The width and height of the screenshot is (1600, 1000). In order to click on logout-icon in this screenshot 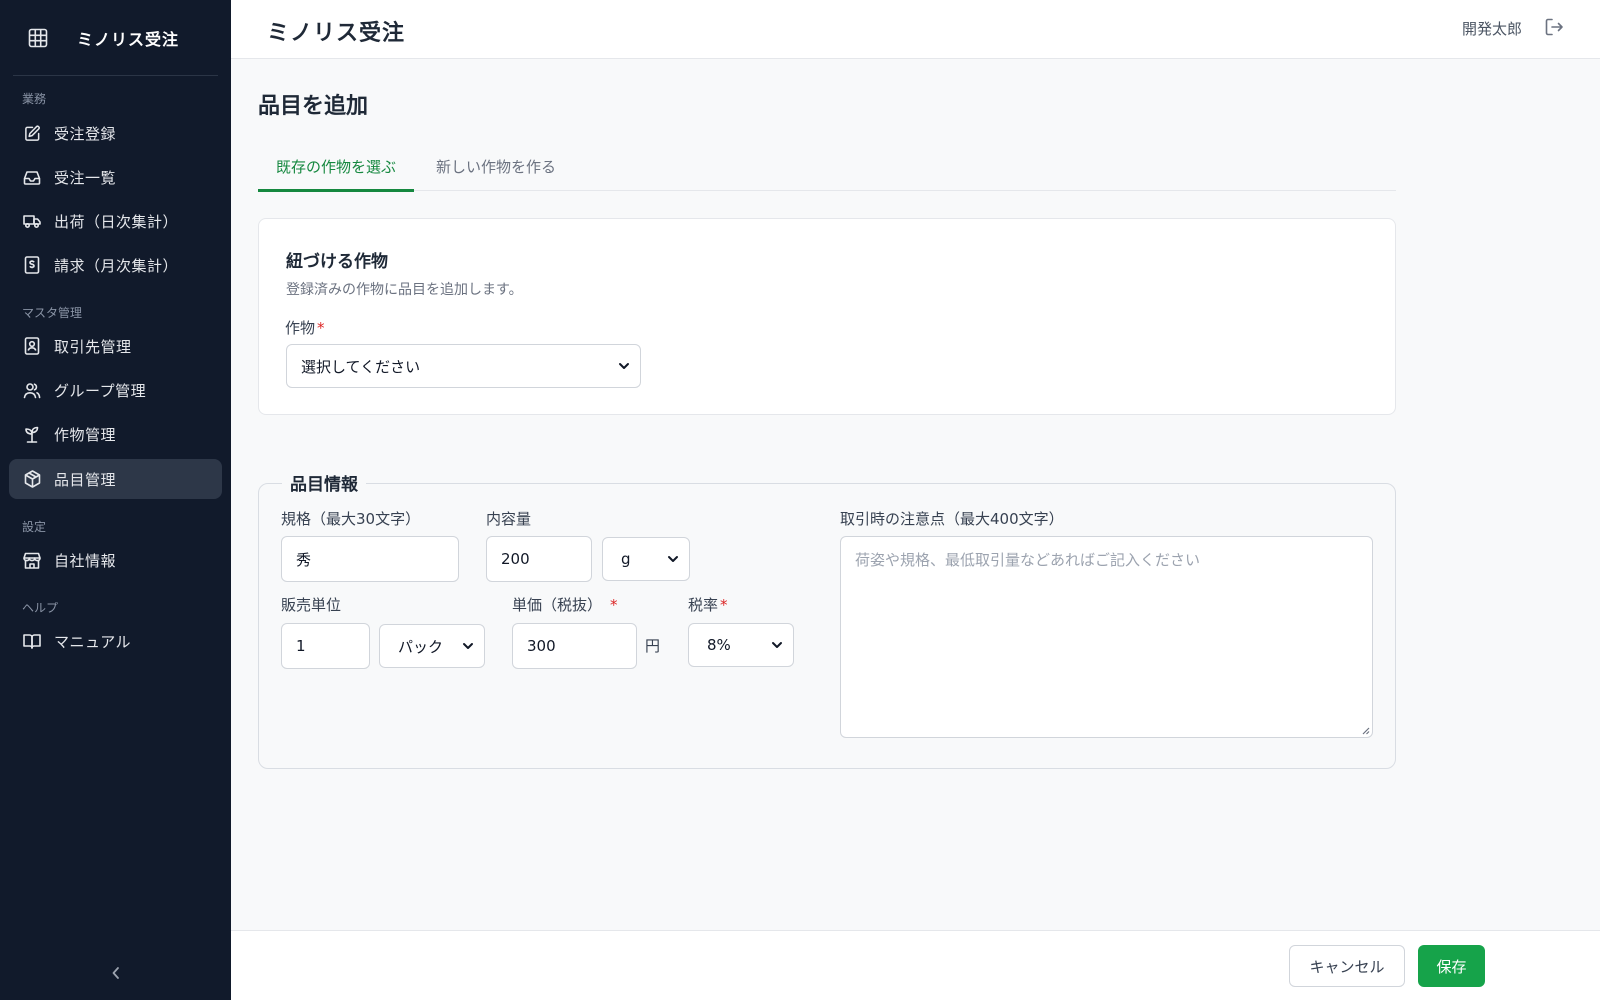, I will do `click(1554, 29)`.